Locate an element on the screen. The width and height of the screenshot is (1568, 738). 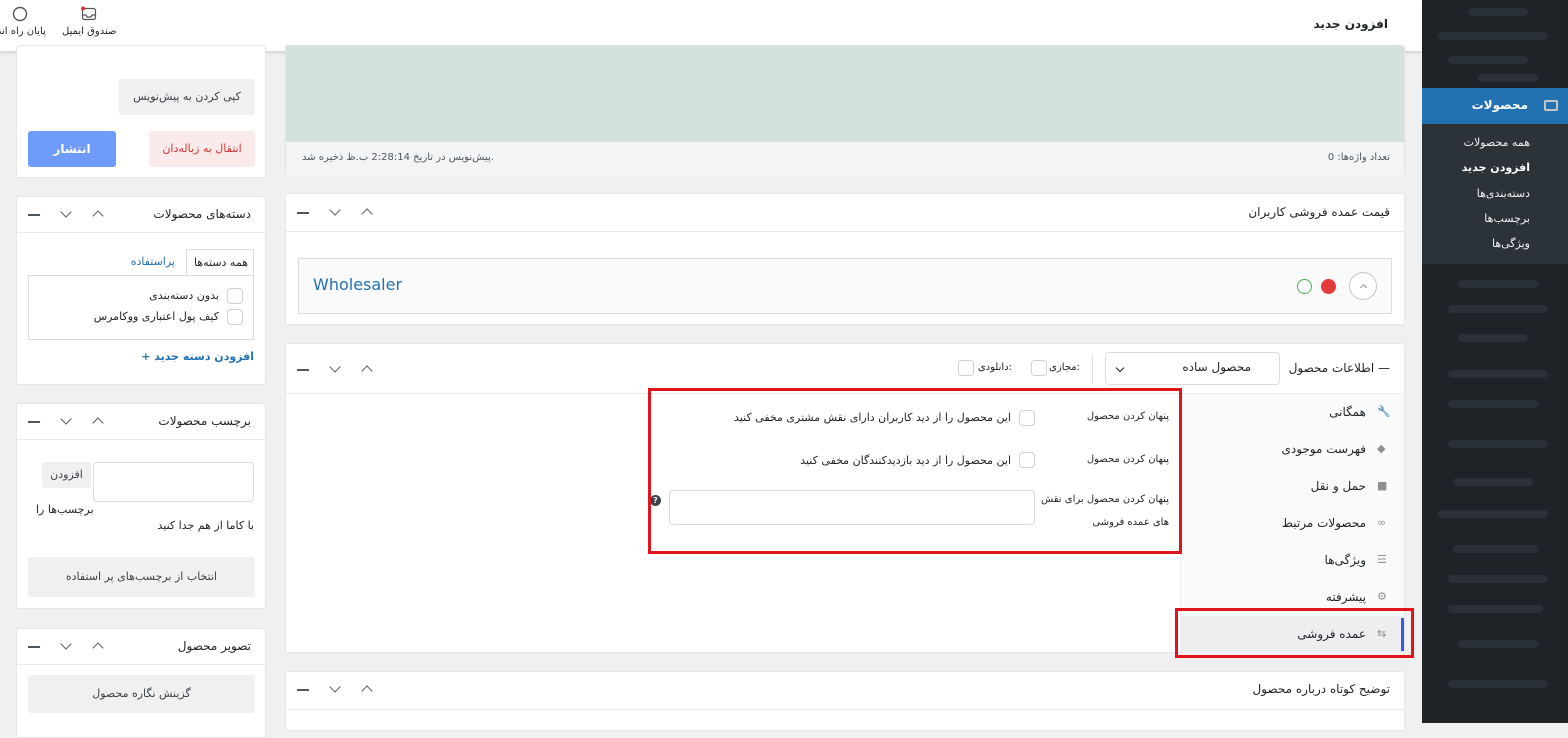
add-tag-button: افزودن is located at coordinates (66, 475).